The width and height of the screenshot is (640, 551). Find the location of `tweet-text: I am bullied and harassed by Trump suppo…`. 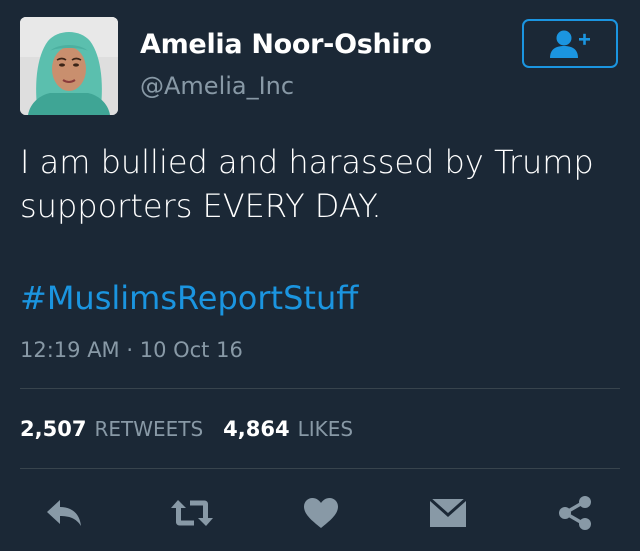

tweet-text: I am bullied and harassed by Trump suppo… is located at coordinates (320, 184).